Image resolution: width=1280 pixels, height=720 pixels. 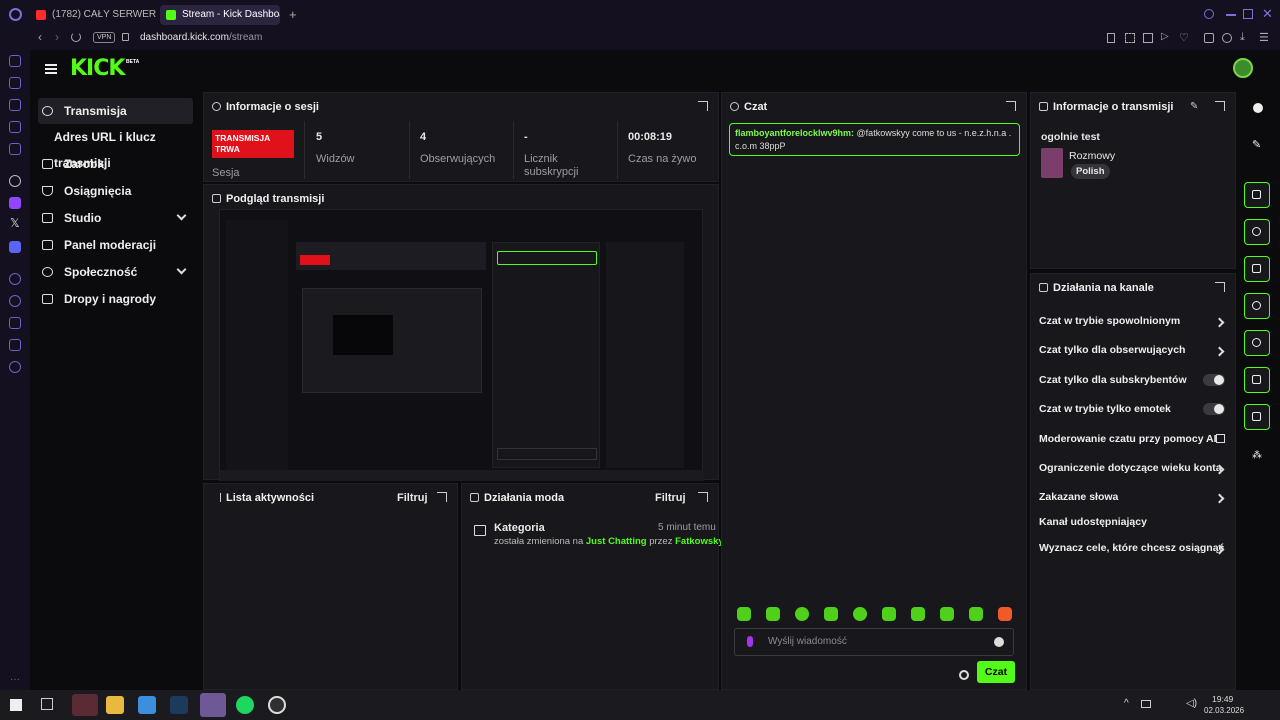 What do you see at coordinates (115, 147) in the screenshot?
I see `nav-item-stream-key: Adres URL i klucz transmisji` at bounding box center [115, 147].